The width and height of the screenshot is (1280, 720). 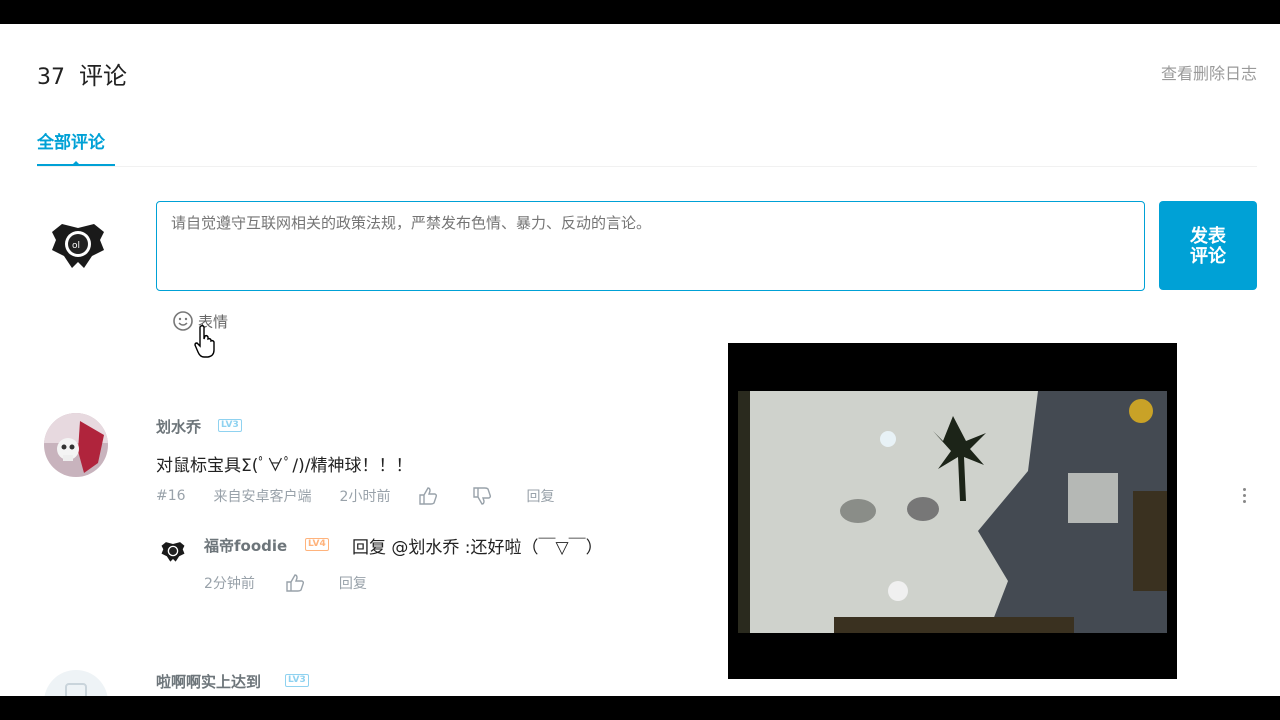 I want to click on active-tab-caret, so click(x=76, y=163).